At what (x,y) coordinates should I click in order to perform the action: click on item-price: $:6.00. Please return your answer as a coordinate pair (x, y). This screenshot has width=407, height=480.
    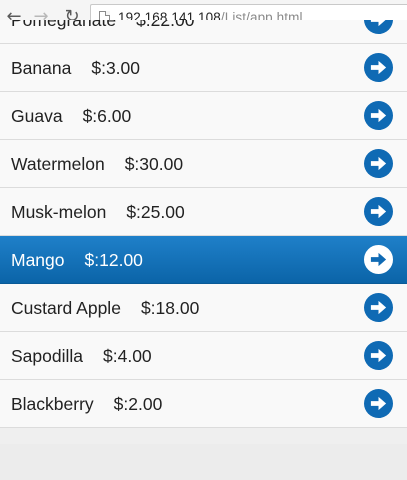
    Looking at the image, I should click on (107, 115).